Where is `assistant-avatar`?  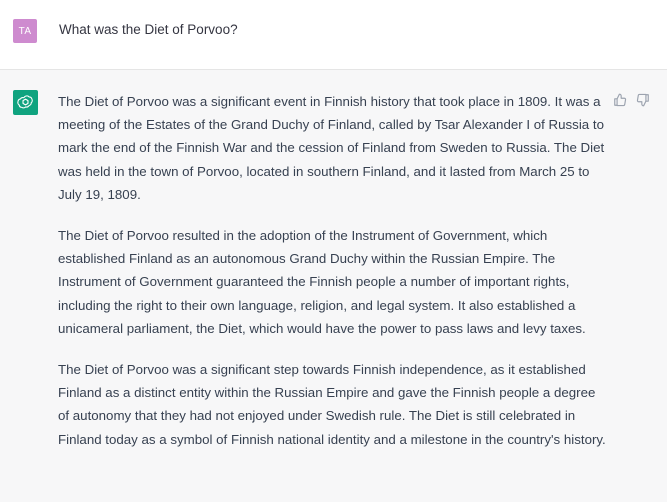 assistant-avatar is located at coordinates (25, 102).